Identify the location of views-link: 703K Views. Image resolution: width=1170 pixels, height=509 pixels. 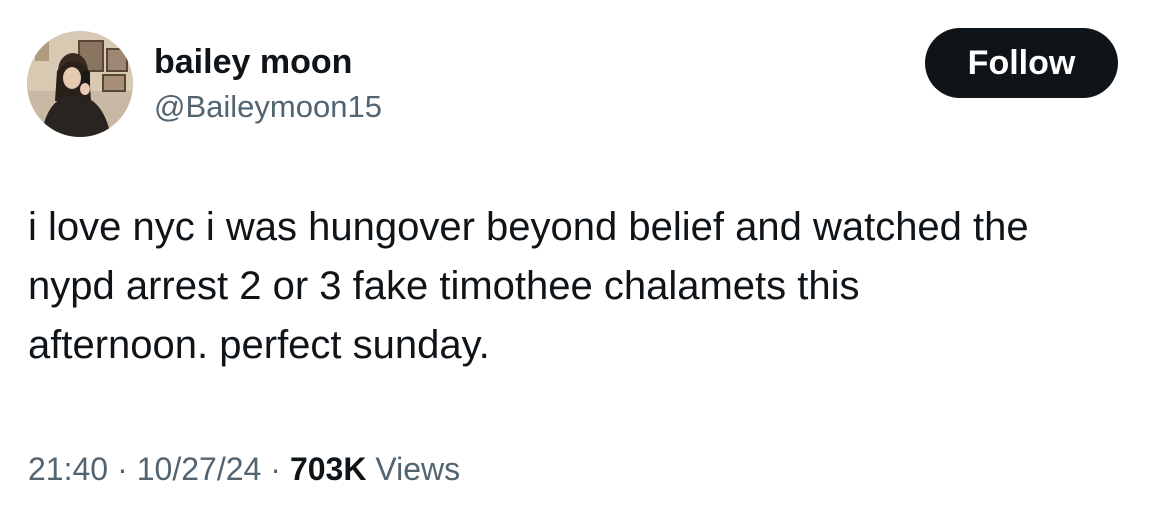
(375, 469).